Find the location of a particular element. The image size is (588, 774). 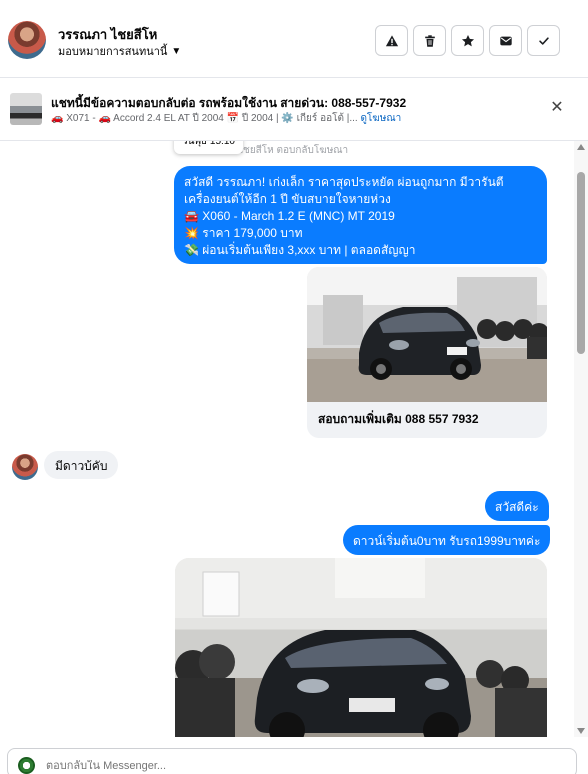

scroll-up-arrow-icon is located at coordinates (581, 147).